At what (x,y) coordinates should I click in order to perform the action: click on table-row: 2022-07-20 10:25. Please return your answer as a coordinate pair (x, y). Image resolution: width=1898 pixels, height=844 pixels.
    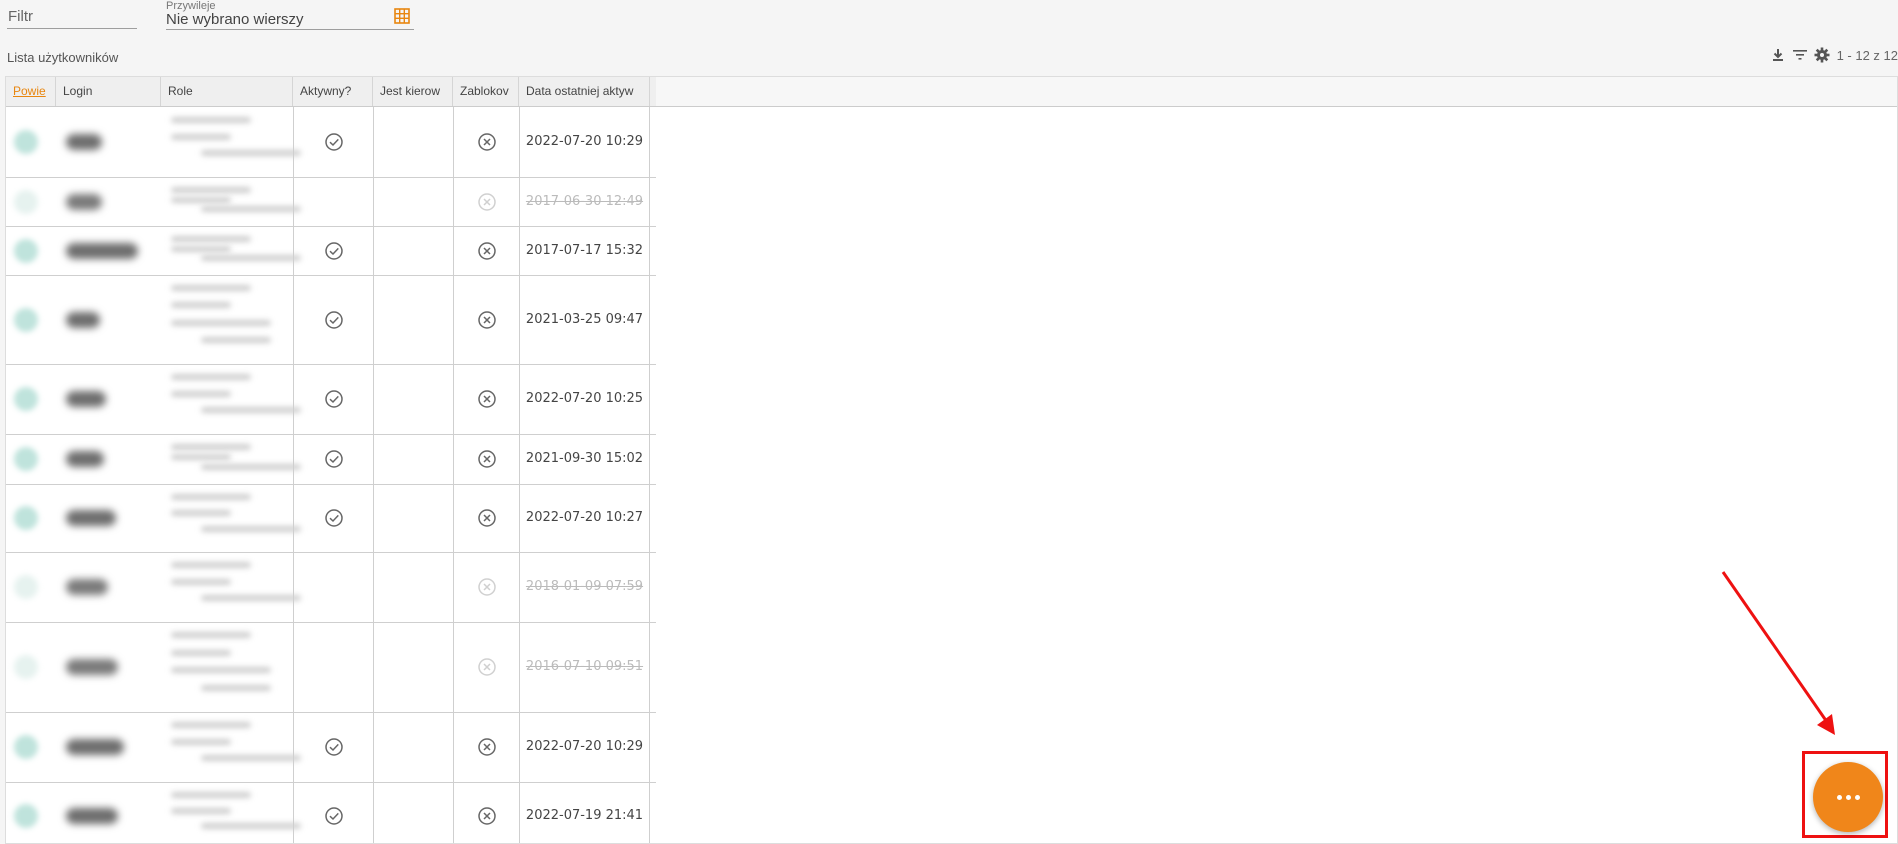
    Looking at the image, I should click on (331, 399).